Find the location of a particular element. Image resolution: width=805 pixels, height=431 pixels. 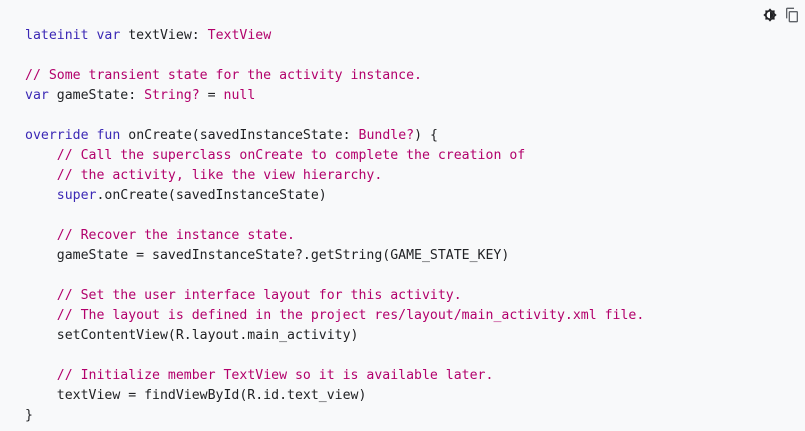

theme-toggle-button is located at coordinates (770, 15).